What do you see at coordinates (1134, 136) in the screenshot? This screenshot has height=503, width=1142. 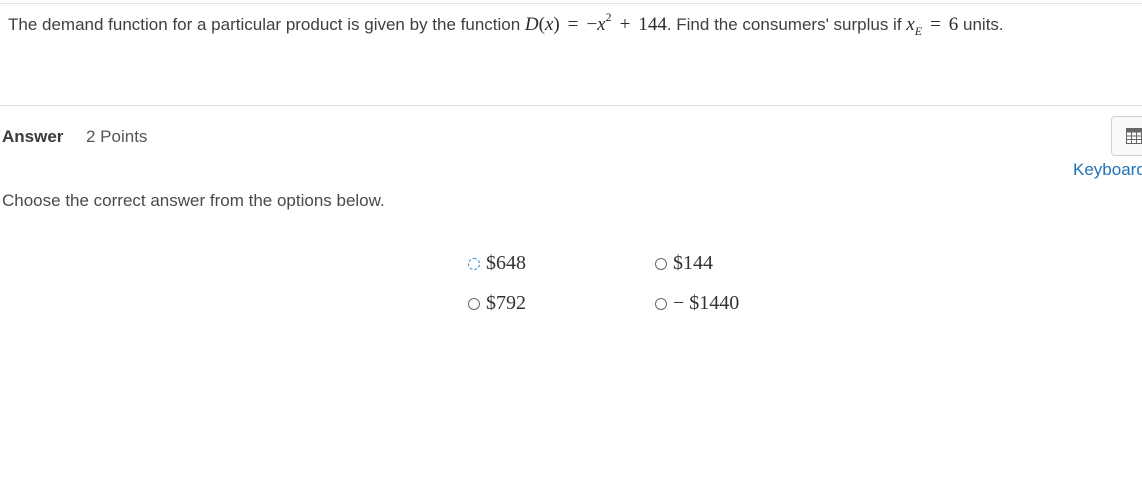 I see `calculator-icon` at bounding box center [1134, 136].